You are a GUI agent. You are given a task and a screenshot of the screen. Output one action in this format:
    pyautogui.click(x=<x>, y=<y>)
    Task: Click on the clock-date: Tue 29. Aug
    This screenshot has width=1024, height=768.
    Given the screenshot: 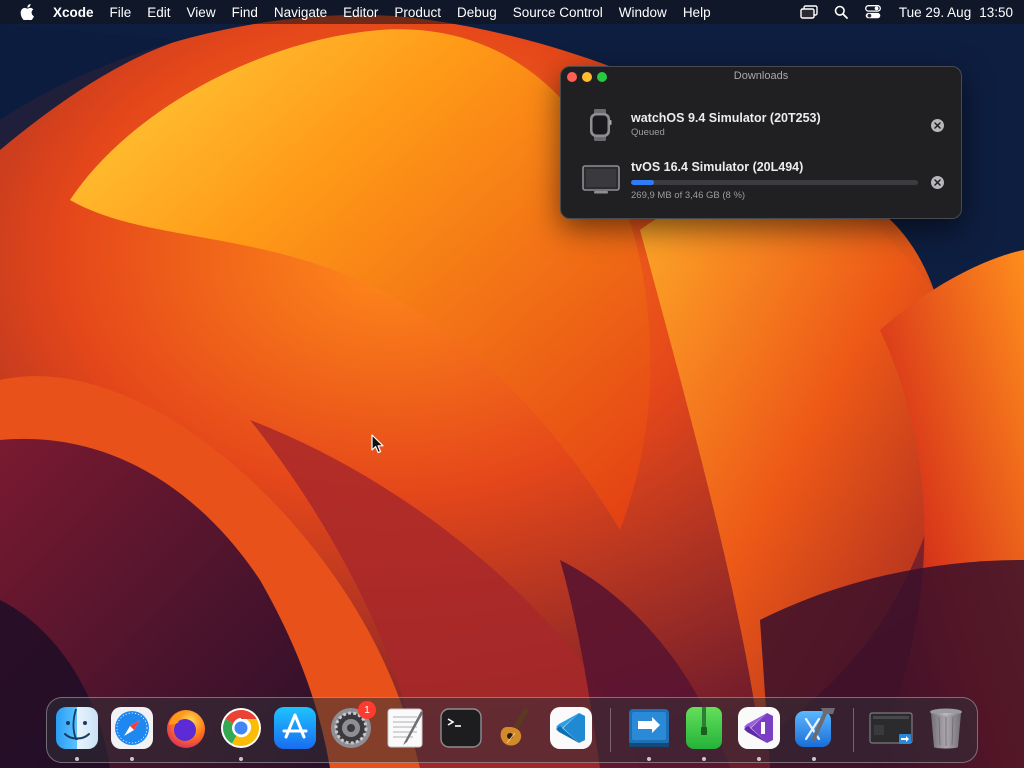 What is the action you would take?
    pyautogui.click(x=935, y=12)
    